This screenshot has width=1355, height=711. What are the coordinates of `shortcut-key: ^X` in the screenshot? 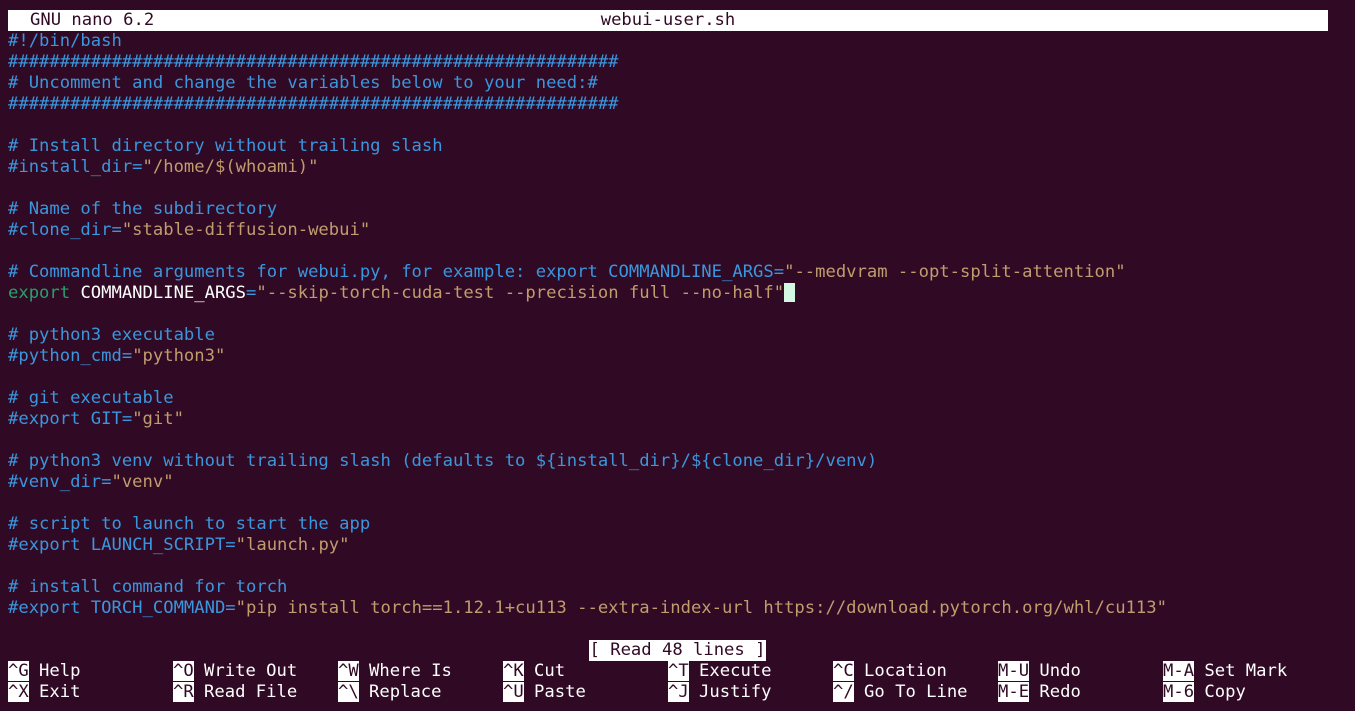 It's located at (18, 692).